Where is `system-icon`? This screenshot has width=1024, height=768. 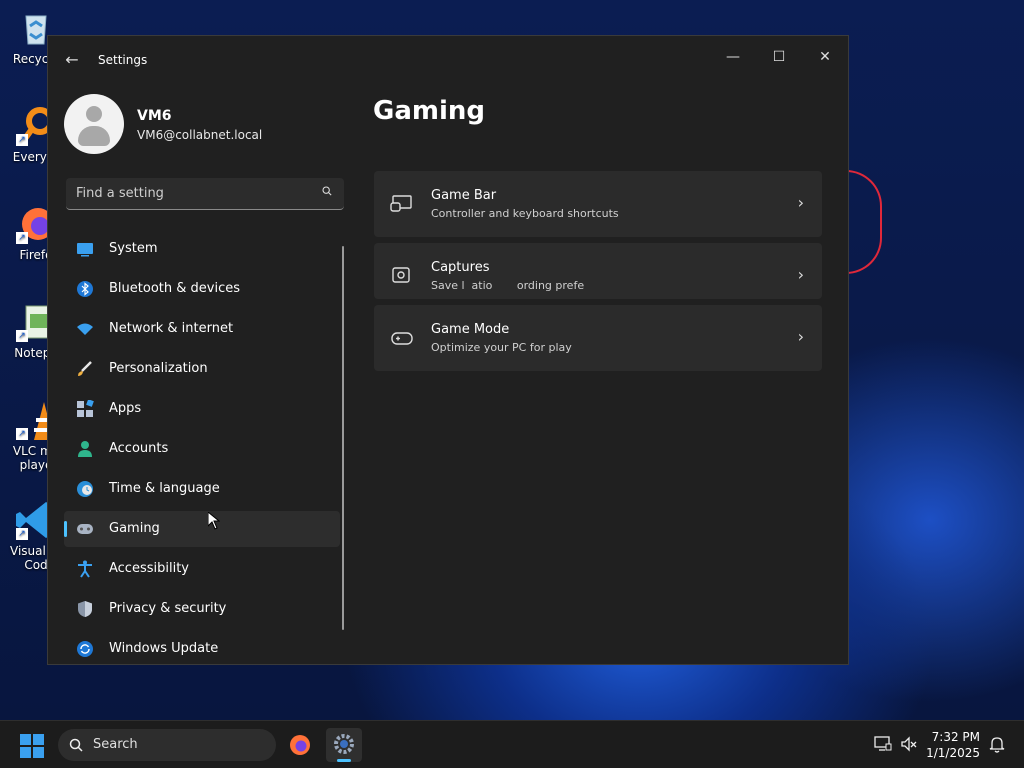
system-icon is located at coordinates (85, 250).